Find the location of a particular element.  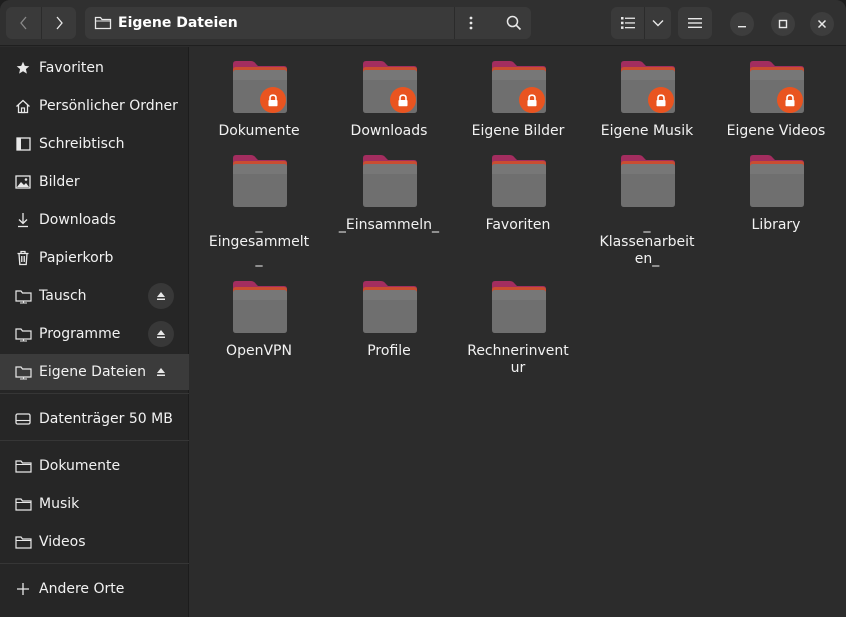

sidebar-item-eigene-dateien: Eigene Dateien is located at coordinates (94, 372).